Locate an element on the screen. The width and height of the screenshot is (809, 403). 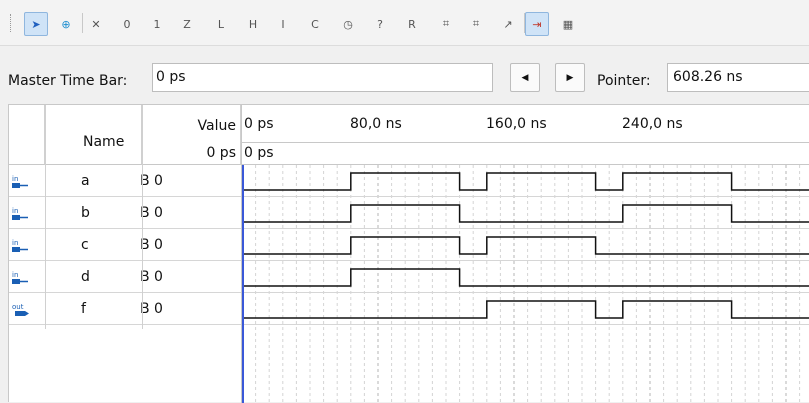
signal-name: b is located at coordinates (85, 213).